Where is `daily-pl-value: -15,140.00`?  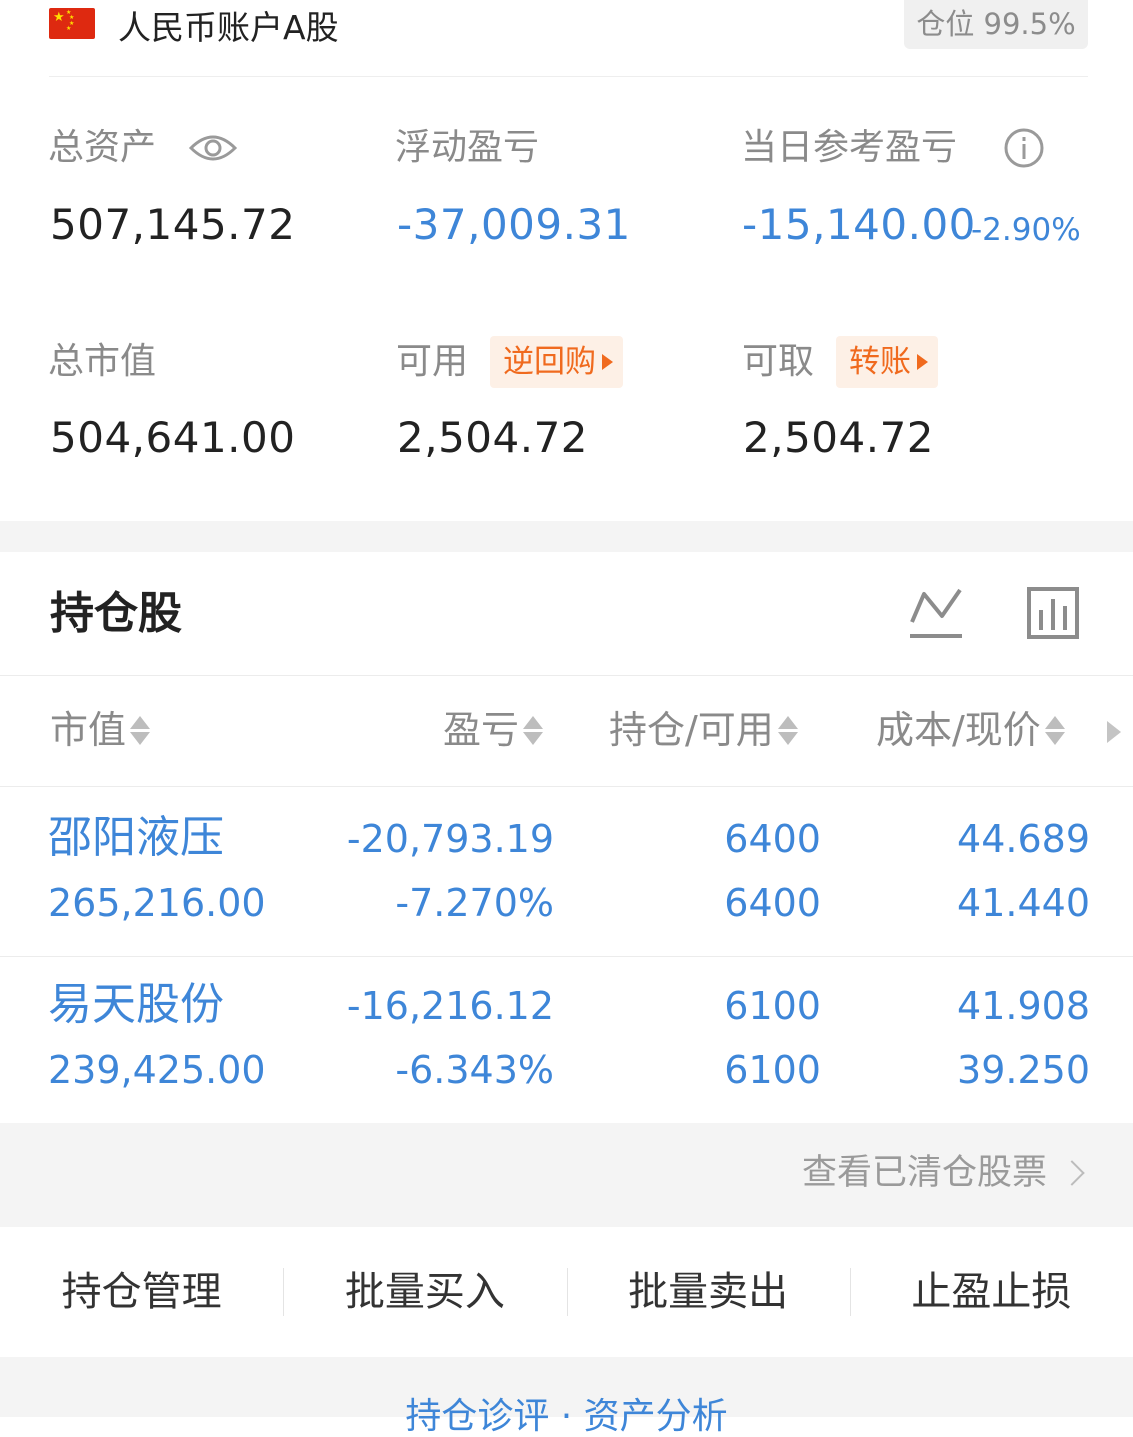 daily-pl-value: -15,140.00 is located at coordinates (859, 224).